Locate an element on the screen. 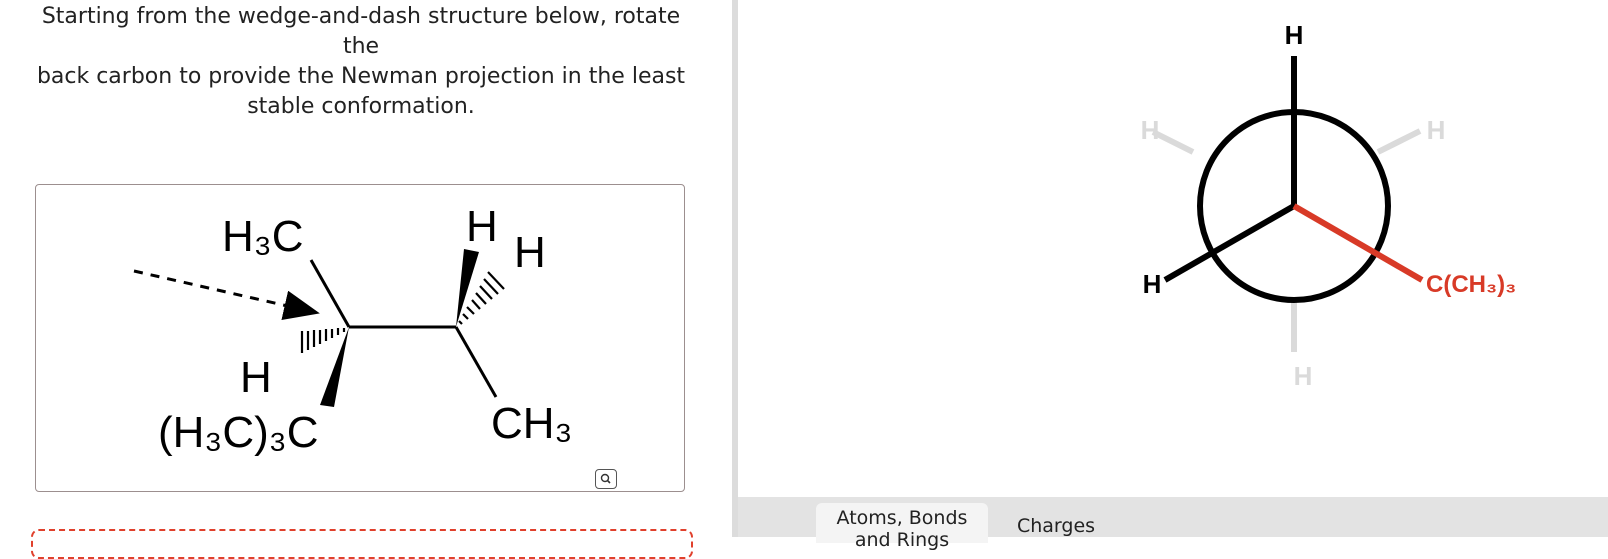 This screenshot has height=559, width=1608. label-h-left: H is located at coordinates (256, 377).